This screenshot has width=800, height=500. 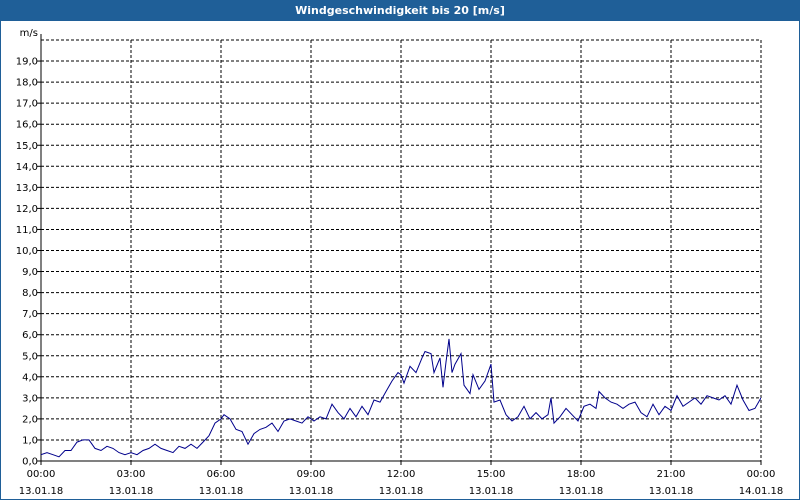 I want to click on y-tick-label: 16,0, so click(x=27, y=125).